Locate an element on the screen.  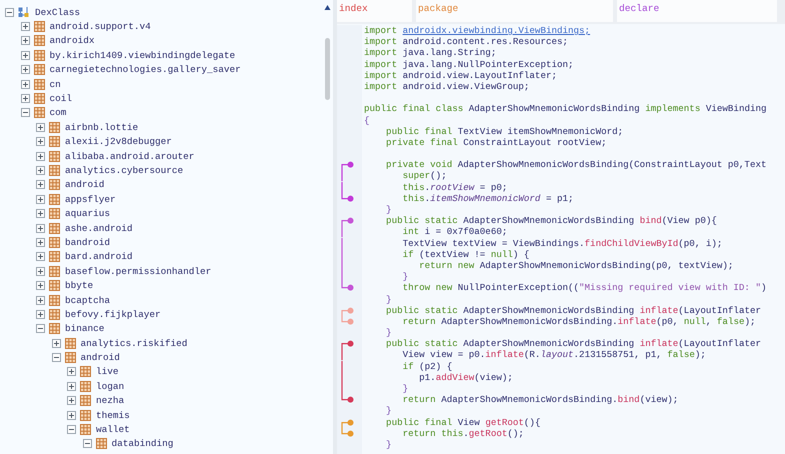
tree-item: airbnb.lottie is located at coordinates (101, 127).